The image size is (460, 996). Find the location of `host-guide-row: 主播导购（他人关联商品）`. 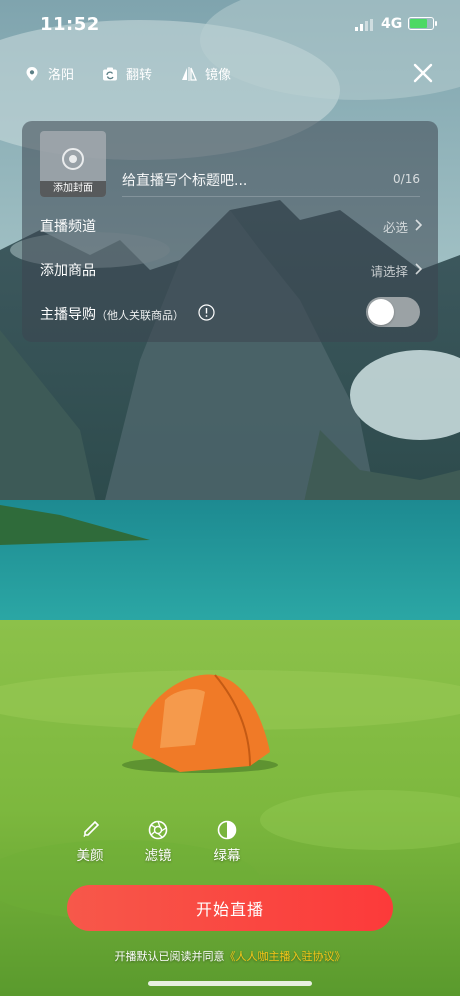

host-guide-row: 主播导购（他人关联商品） is located at coordinates (230, 312).